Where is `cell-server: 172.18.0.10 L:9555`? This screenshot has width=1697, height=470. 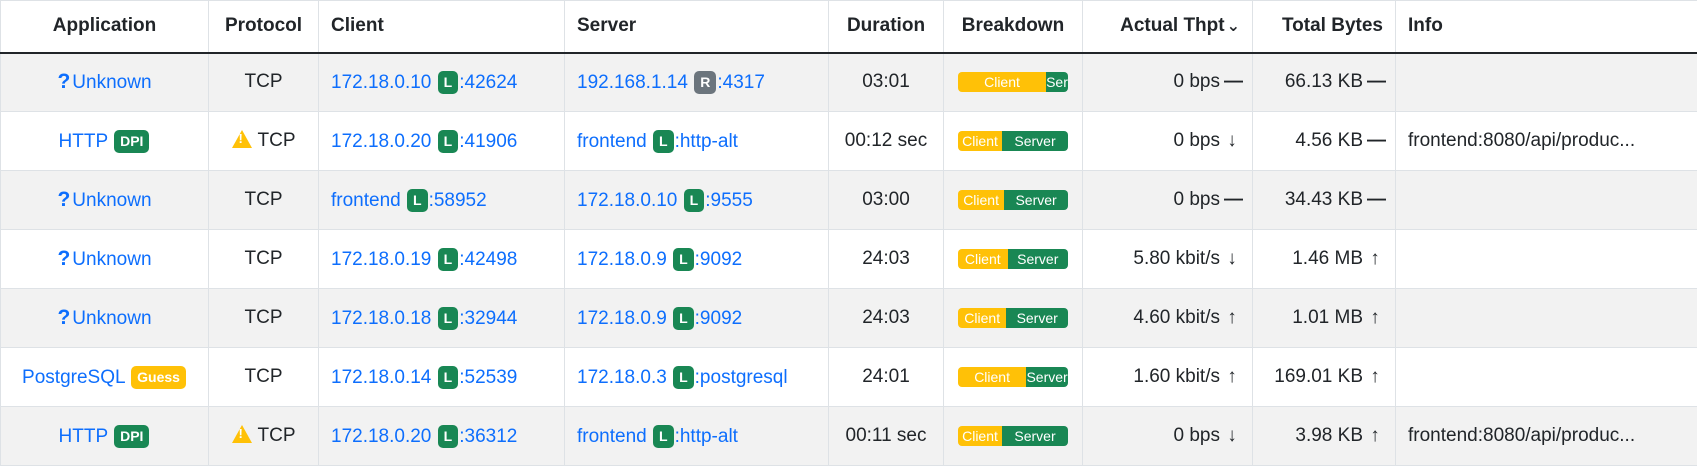
cell-server: 172.18.0.10 L:9555 is located at coordinates (696, 200).